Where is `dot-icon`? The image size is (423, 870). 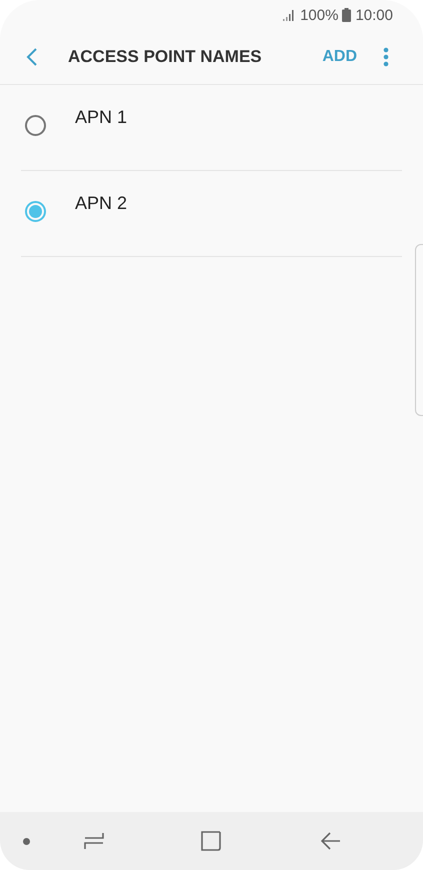
dot-icon is located at coordinates (26, 841).